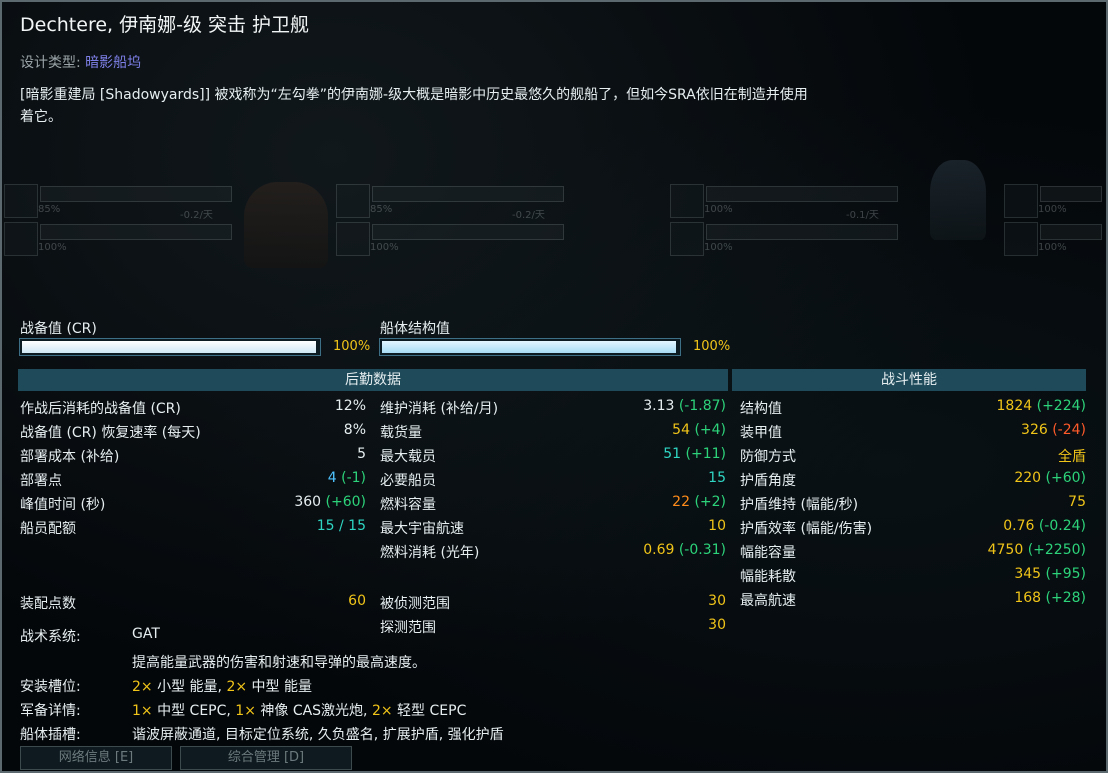 The image size is (1108, 773). Describe the element at coordinates (96, 758) in the screenshot. I see `tab-network-info: 网络信息 [E]` at that location.